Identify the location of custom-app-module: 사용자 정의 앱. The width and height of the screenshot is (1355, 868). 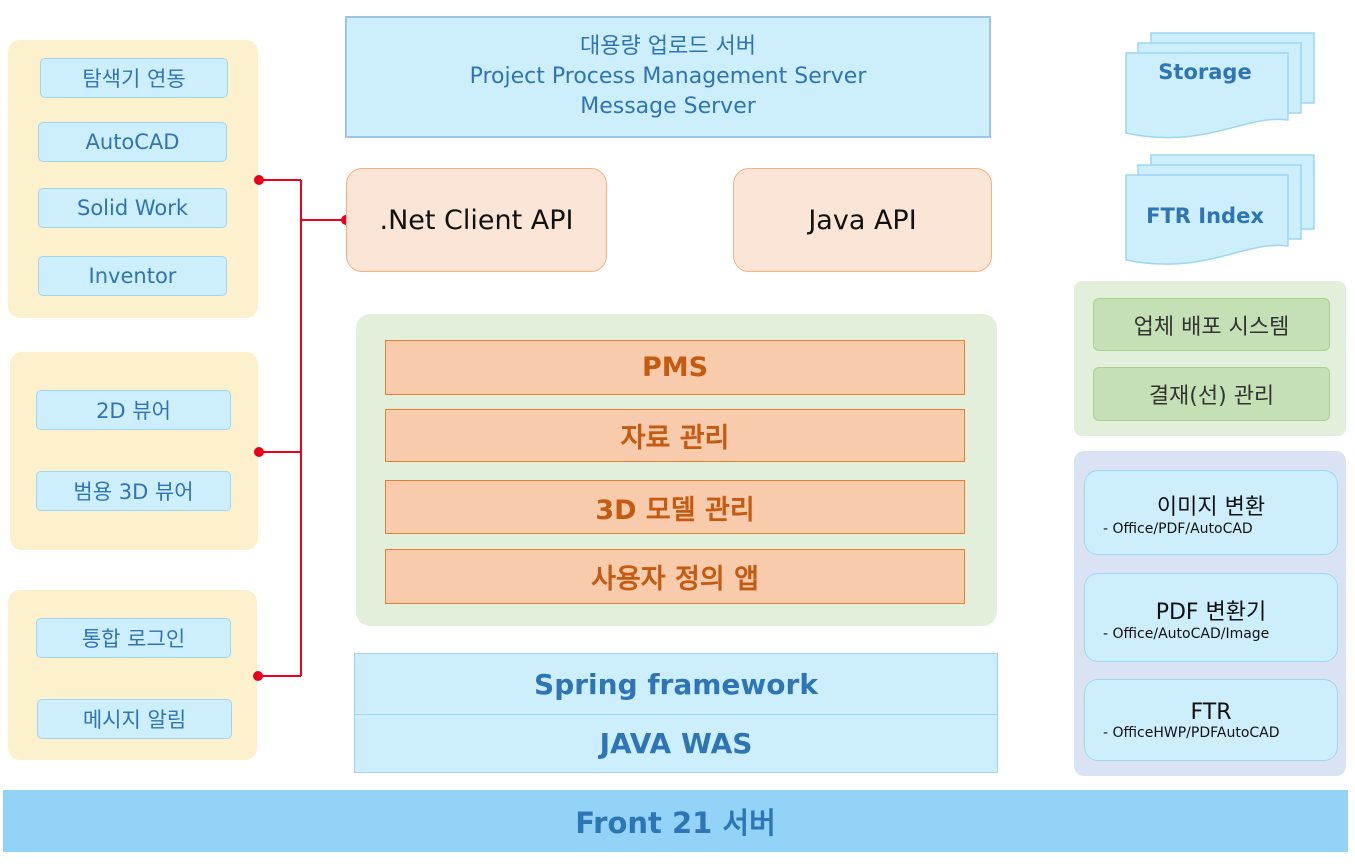
(675, 576).